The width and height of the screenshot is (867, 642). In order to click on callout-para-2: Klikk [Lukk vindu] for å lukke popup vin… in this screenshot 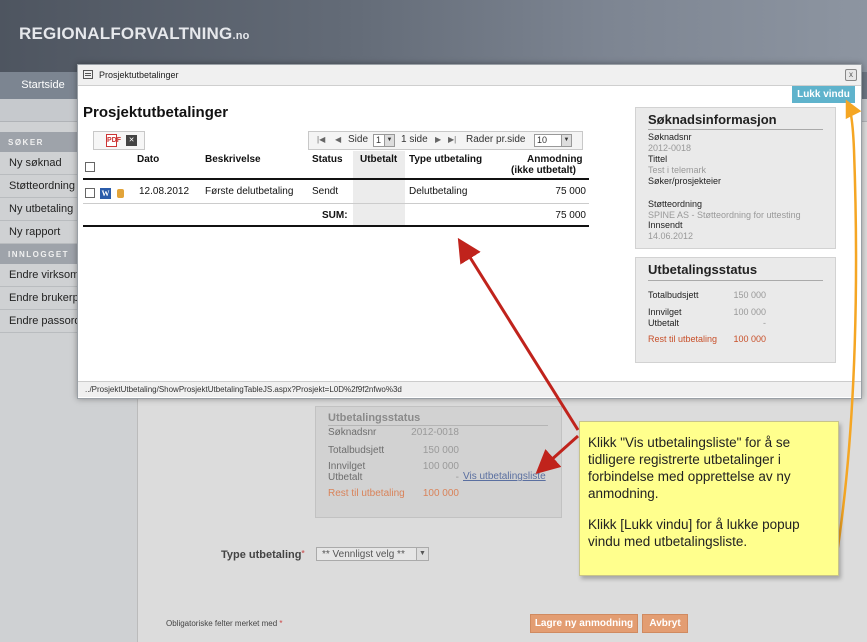, I will do `click(694, 533)`.